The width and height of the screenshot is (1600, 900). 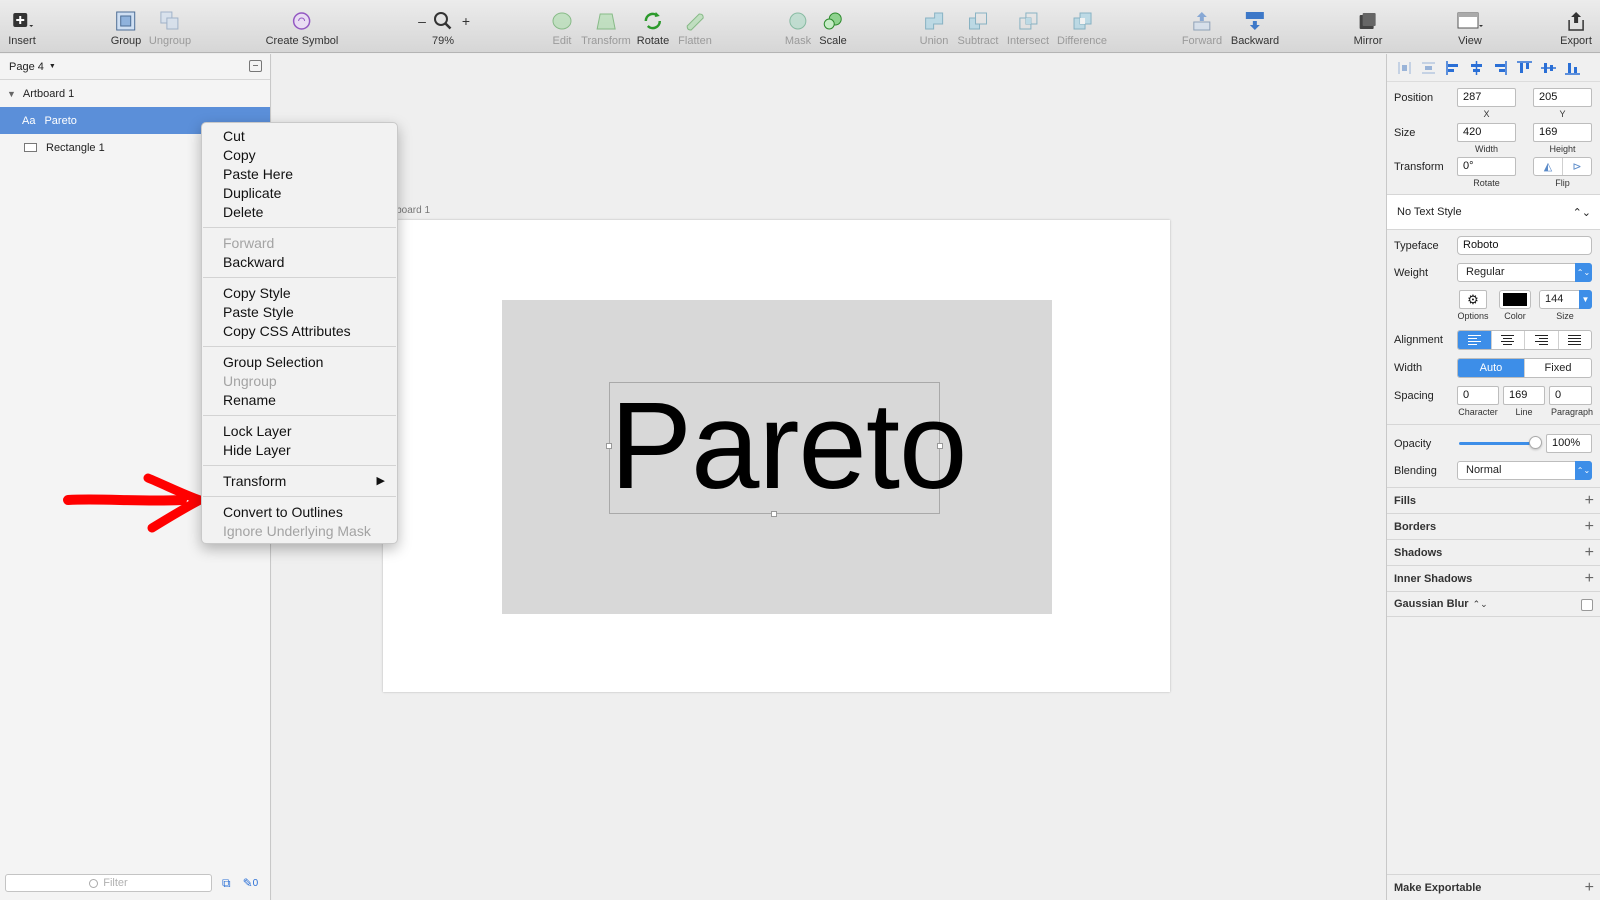 What do you see at coordinates (1524, 395) in the screenshot?
I see `line-spacing-field: 169` at bounding box center [1524, 395].